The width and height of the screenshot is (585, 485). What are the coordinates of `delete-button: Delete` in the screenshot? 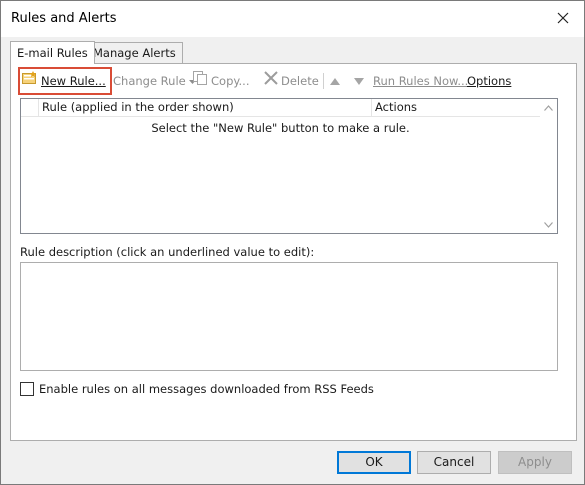 It's located at (291, 81).